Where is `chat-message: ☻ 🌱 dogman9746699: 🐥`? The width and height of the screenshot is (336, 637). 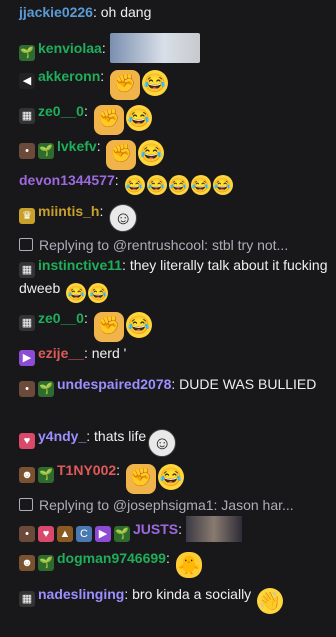 chat-message: ☻ 🌱 dogman9746699: 🐥 is located at coordinates (174, 563).